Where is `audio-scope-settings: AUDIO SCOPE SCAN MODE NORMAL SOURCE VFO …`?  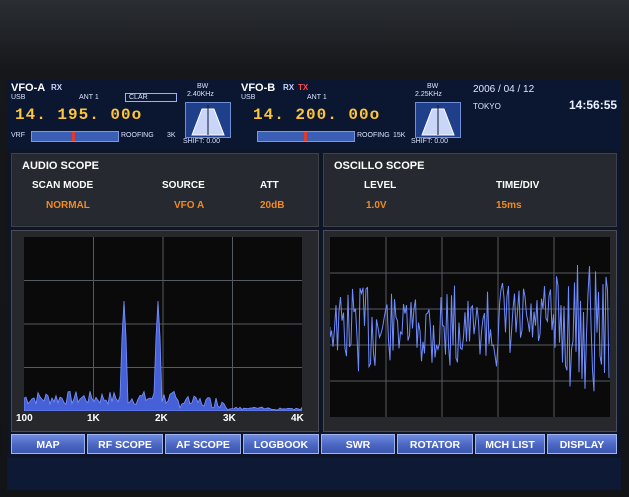 audio-scope-settings: AUDIO SCOPE SCAN MODE NORMAL SOURCE VFO … is located at coordinates (165, 190).